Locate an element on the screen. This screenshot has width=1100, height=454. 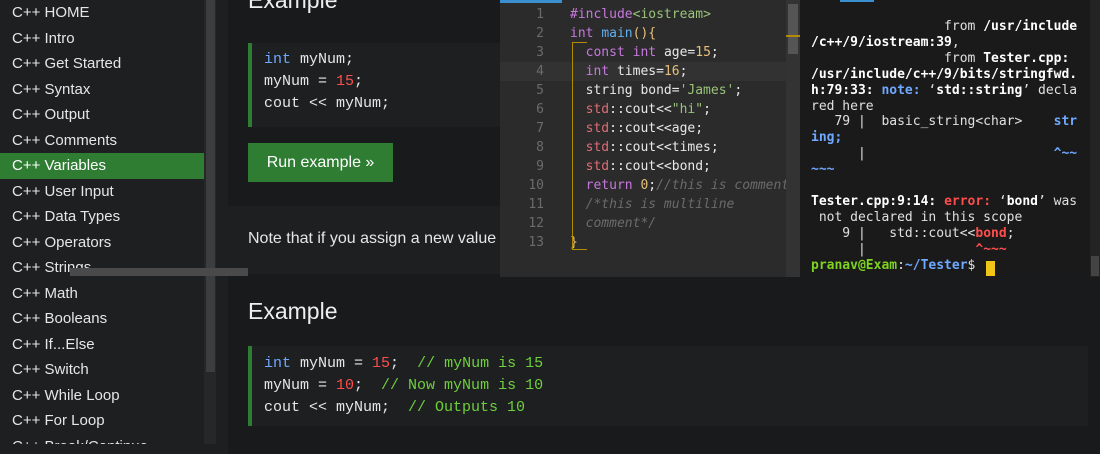
code-token: comment*/ is located at coordinates (621, 223).